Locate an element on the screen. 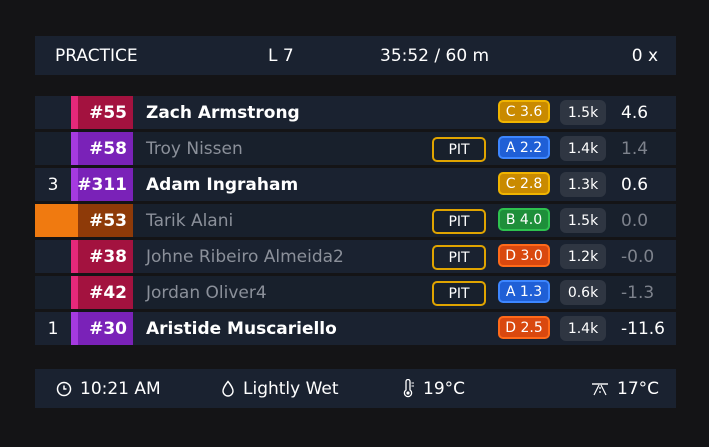 The image size is (709, 447). license-badge: D 2.5 is located at coordinates (524, 327).